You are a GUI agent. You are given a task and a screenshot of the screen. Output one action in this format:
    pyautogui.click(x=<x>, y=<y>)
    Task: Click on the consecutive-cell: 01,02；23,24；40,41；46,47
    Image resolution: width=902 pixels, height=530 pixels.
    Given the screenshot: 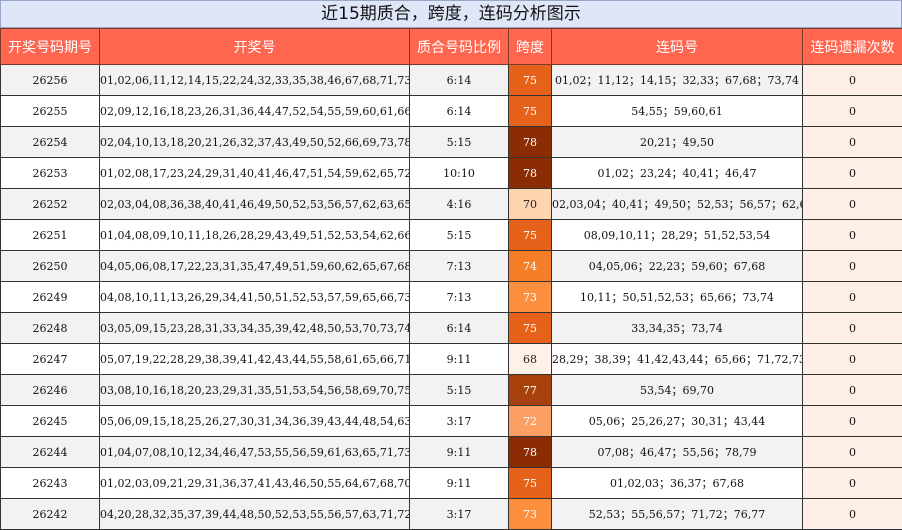 What is the action you would take?
    pyautogui.click(x=677, y=173)
    